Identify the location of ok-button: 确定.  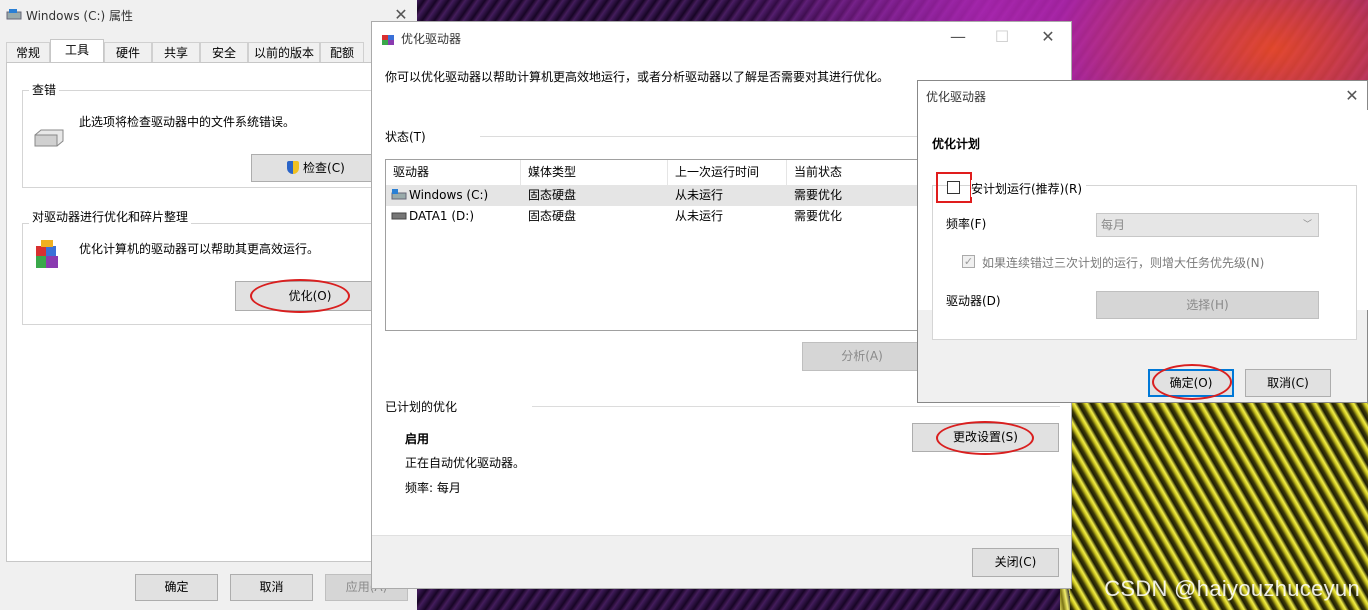
(176, 587).